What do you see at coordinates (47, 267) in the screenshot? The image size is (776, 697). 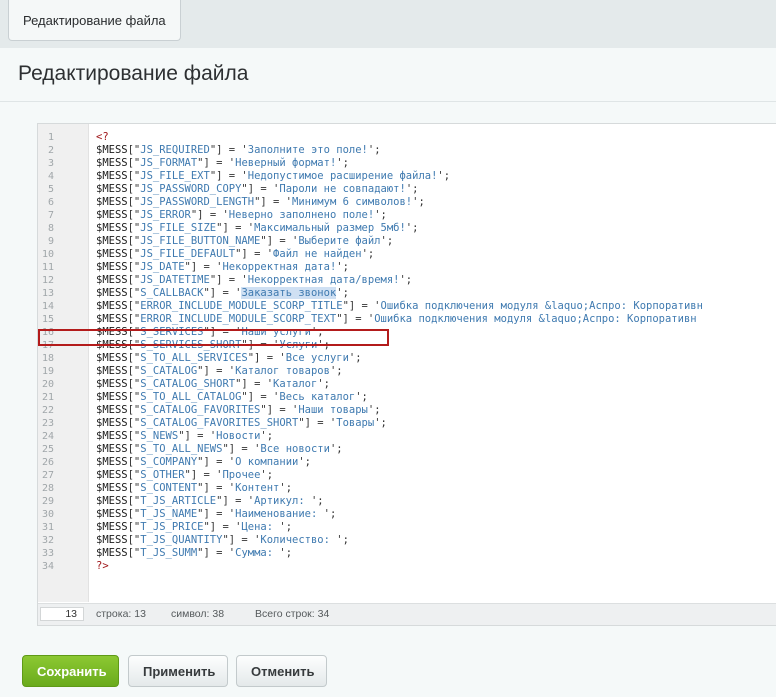 I see `line-number: 11` at bounding box center [47, 267].